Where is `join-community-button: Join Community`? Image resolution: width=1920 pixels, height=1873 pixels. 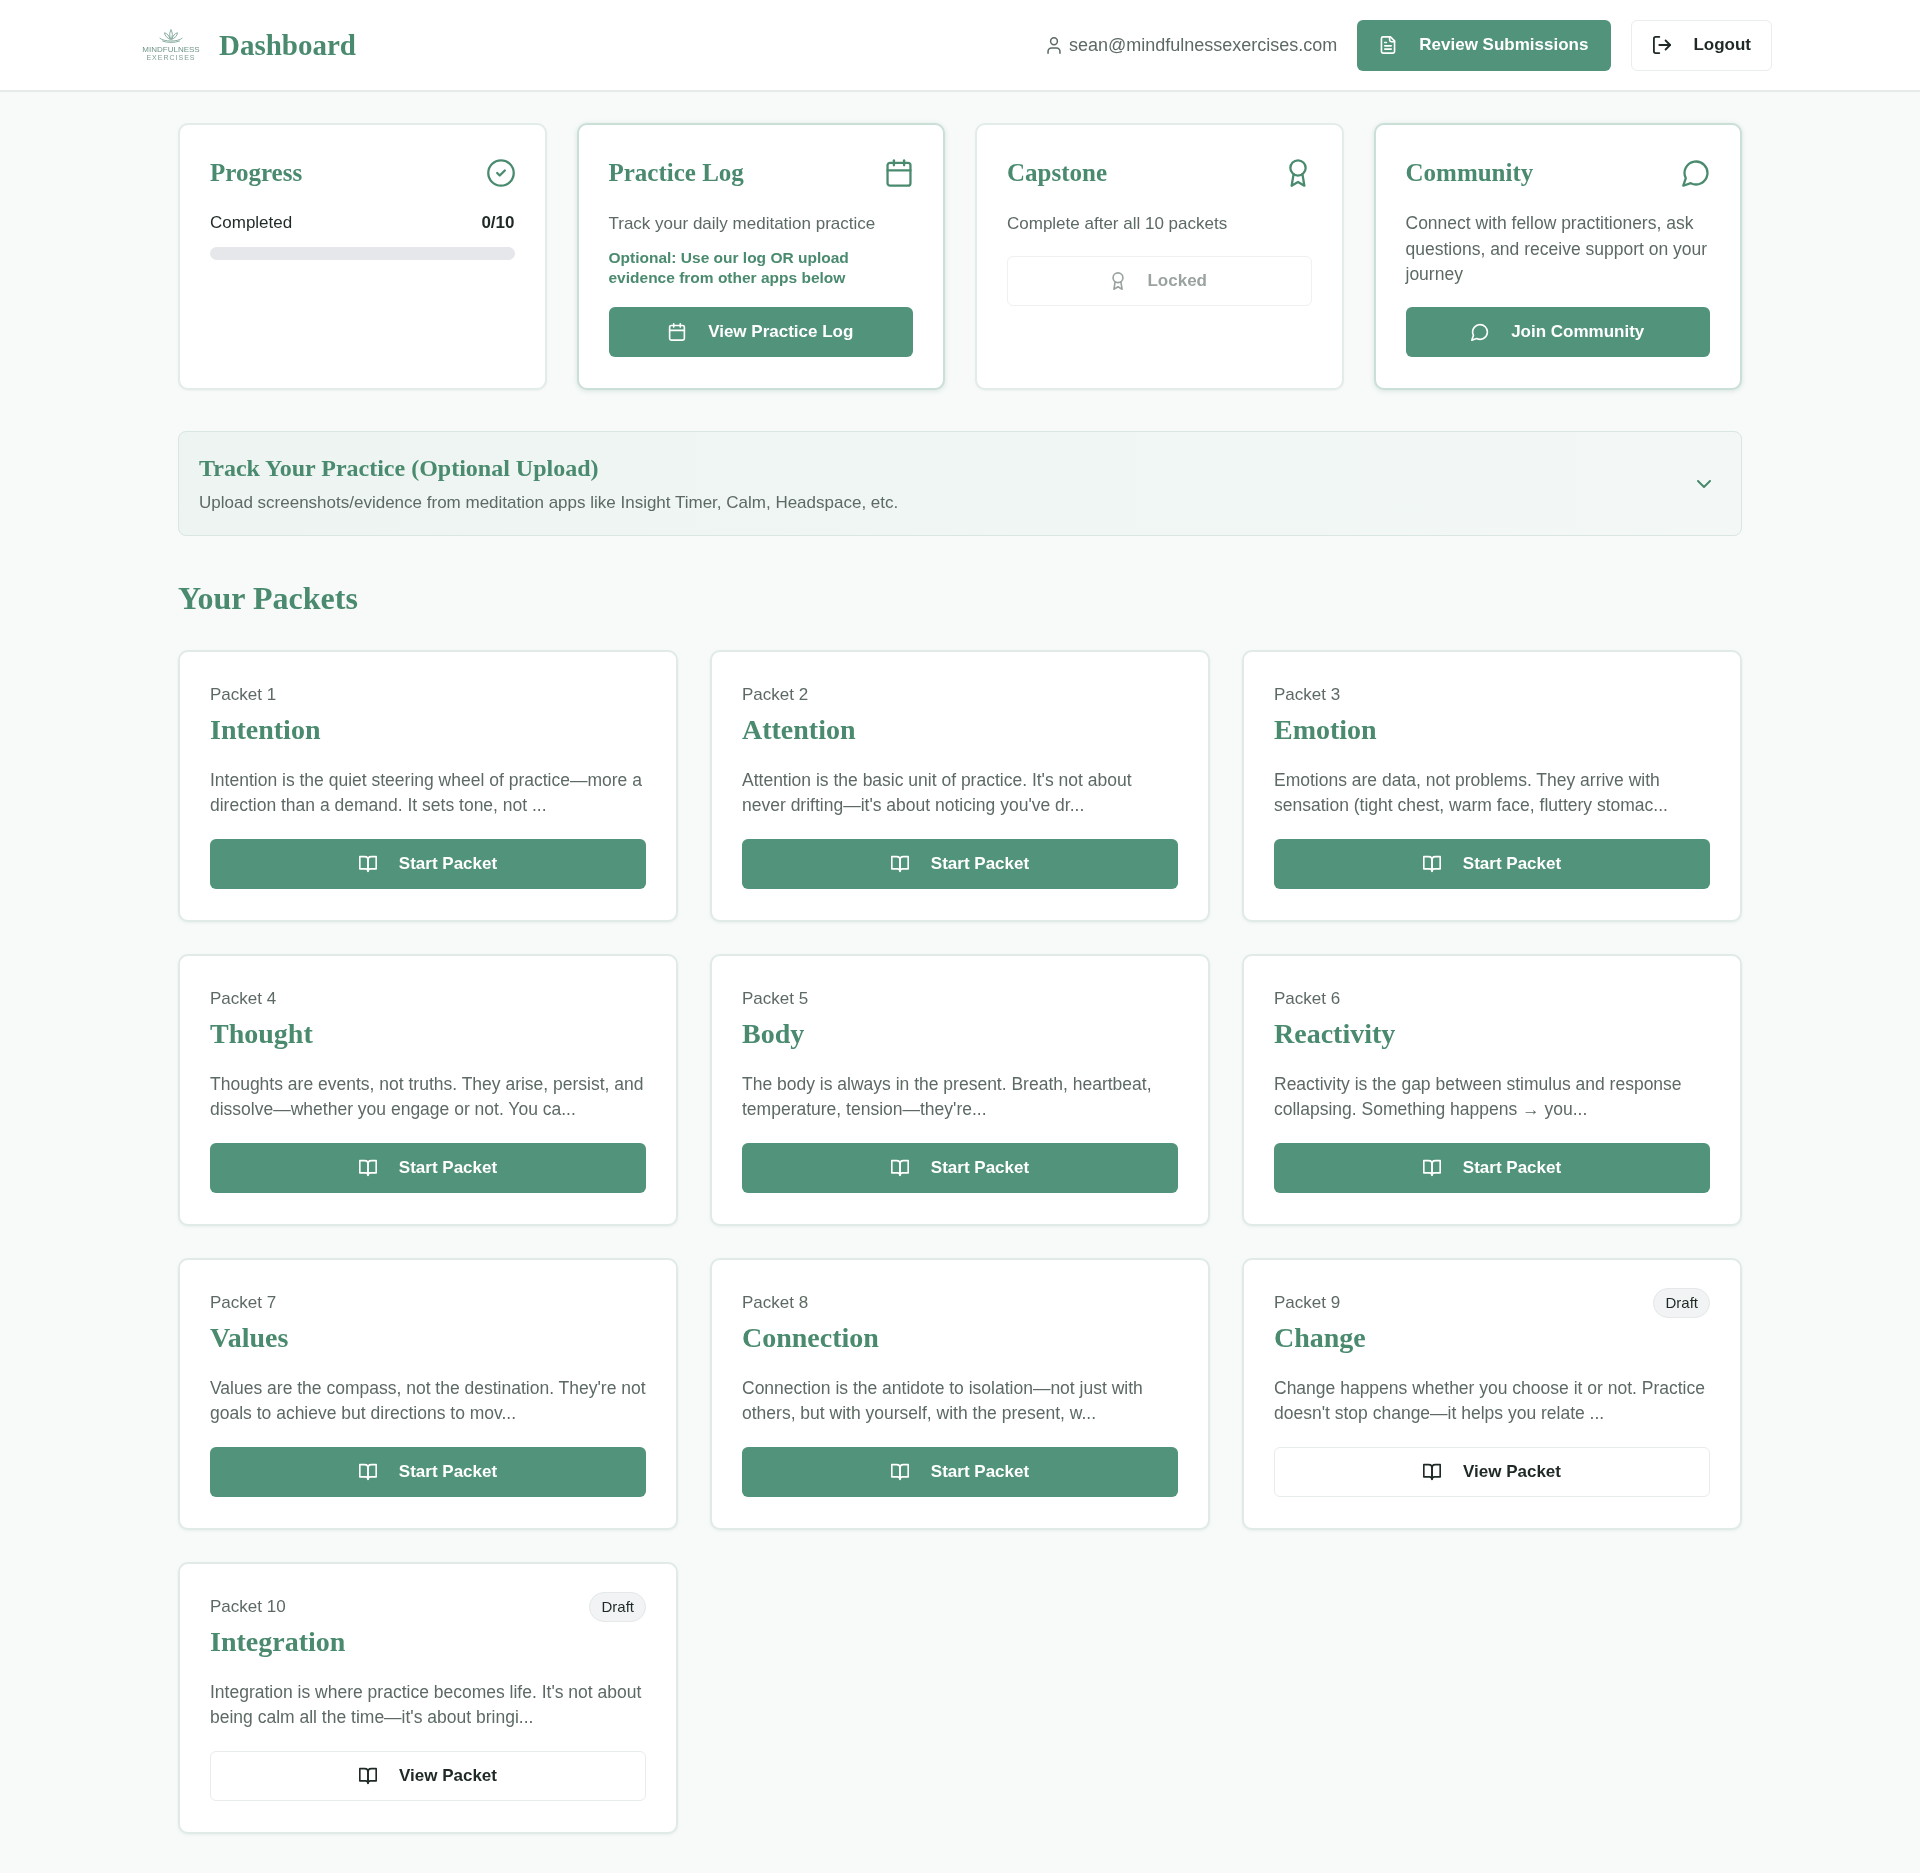 join-community-button: Join Community is located at coordinates (1557, 331).